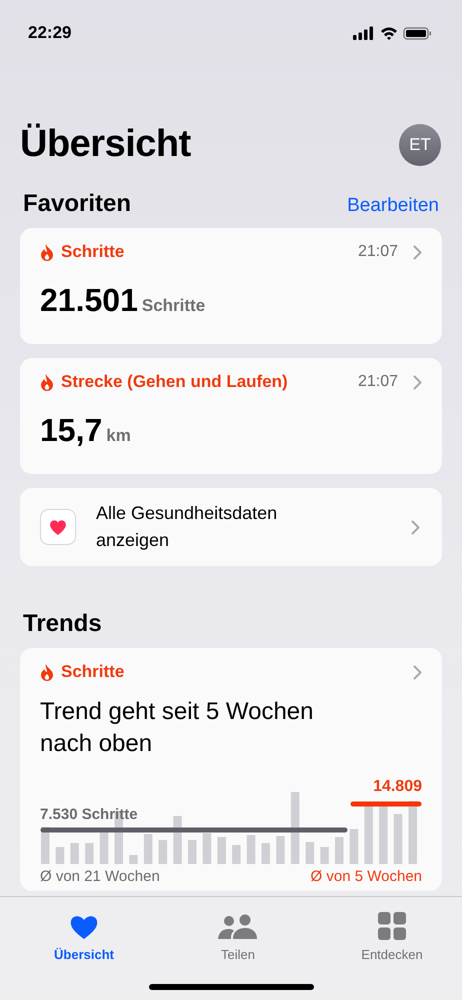 This screenshot has width=462, height=1000. I want to click on all-data-card: Alle Gesundheitsdaten anzeigen, so click(231, 527).